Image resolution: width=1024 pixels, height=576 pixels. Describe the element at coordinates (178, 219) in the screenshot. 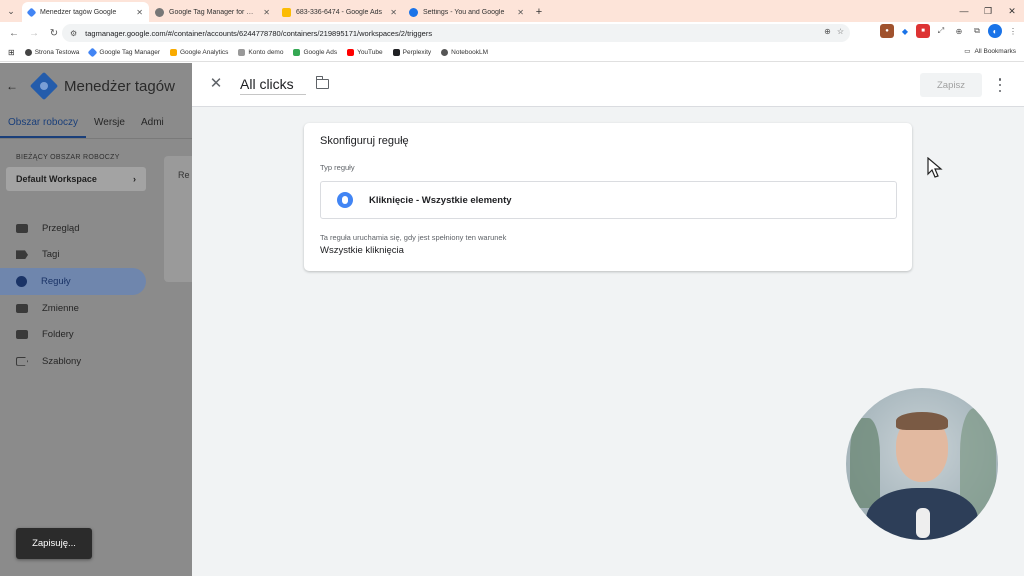

I see `content-card-peek: Re` at that location.